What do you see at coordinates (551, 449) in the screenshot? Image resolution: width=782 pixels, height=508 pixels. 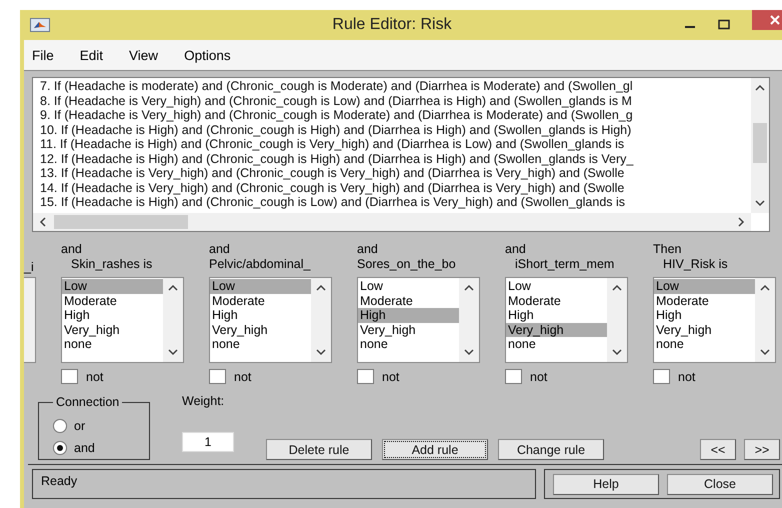 I see `rule-button: Change rule` at bounding box center [551, 449].